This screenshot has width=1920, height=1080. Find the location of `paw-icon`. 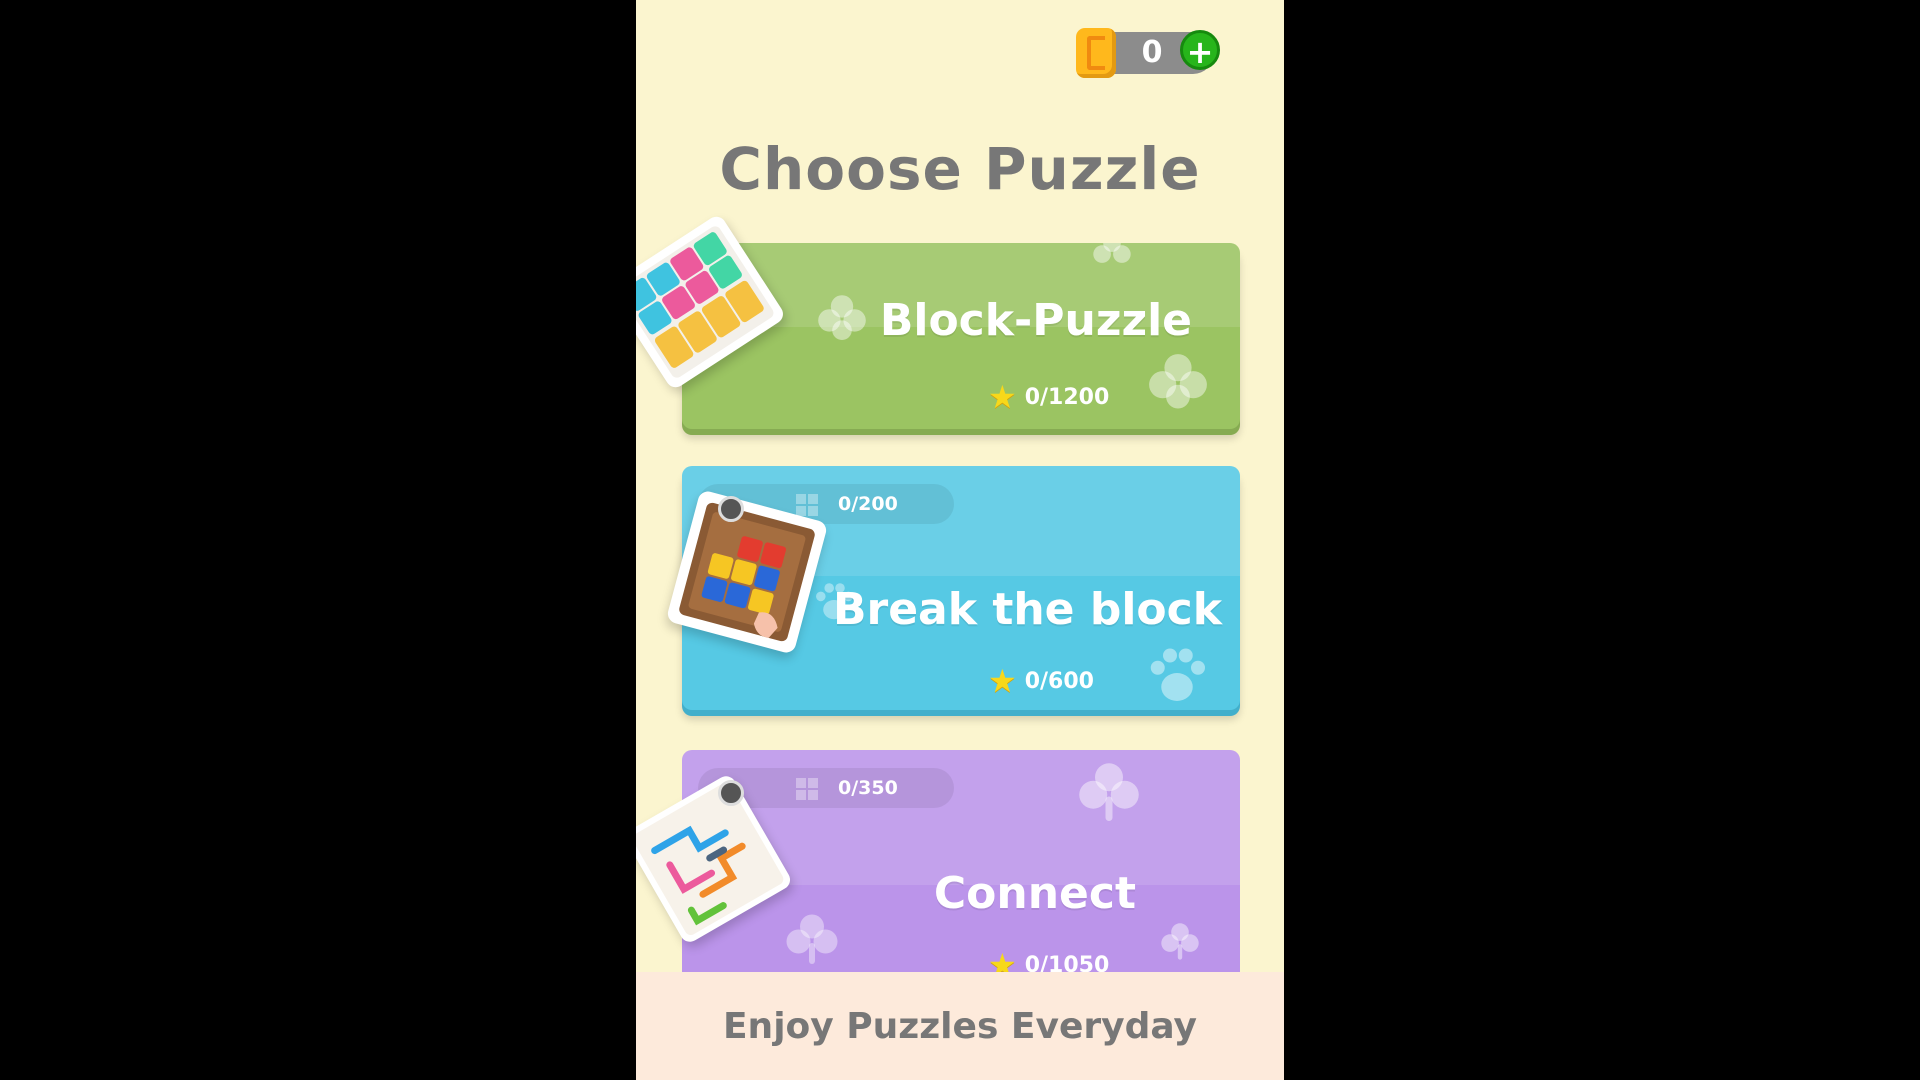

paw-icon is located at coordinates (1177, 674).